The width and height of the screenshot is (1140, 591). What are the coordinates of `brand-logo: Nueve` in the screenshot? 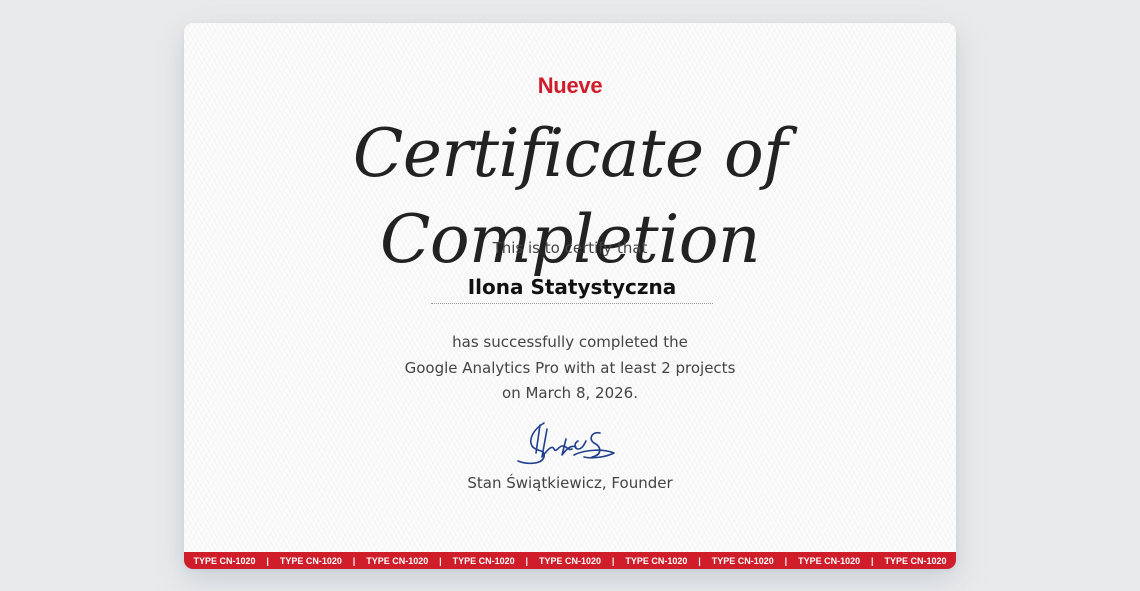 It's located at (570, 85).